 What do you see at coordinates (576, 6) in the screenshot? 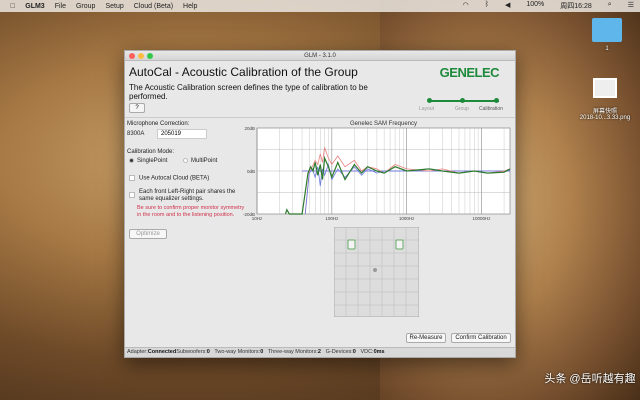
I see `clock: 周四16:28` at bounding box center [576, 6].